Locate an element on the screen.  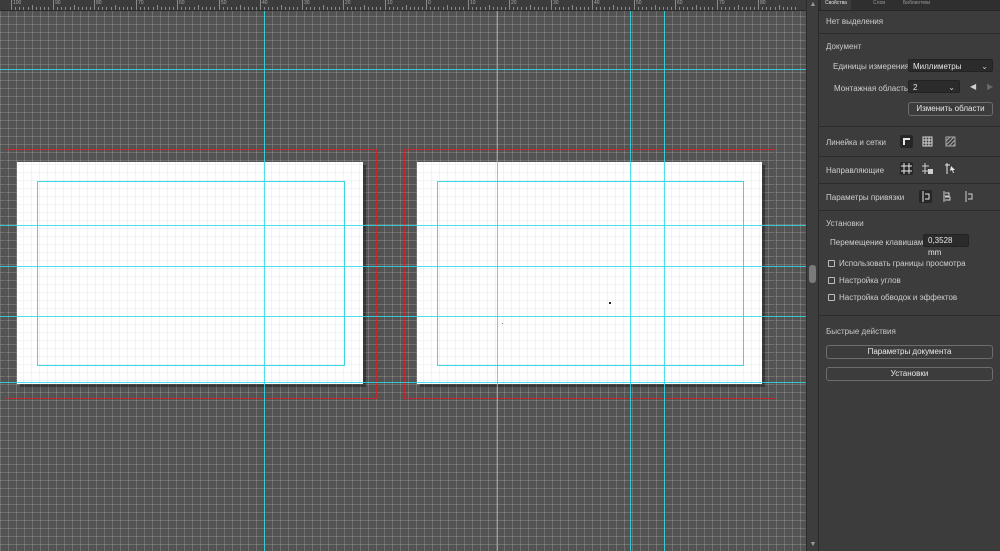
panel-tabs: Свойства Слои Библиотеки is located at coordinates (909, 5).